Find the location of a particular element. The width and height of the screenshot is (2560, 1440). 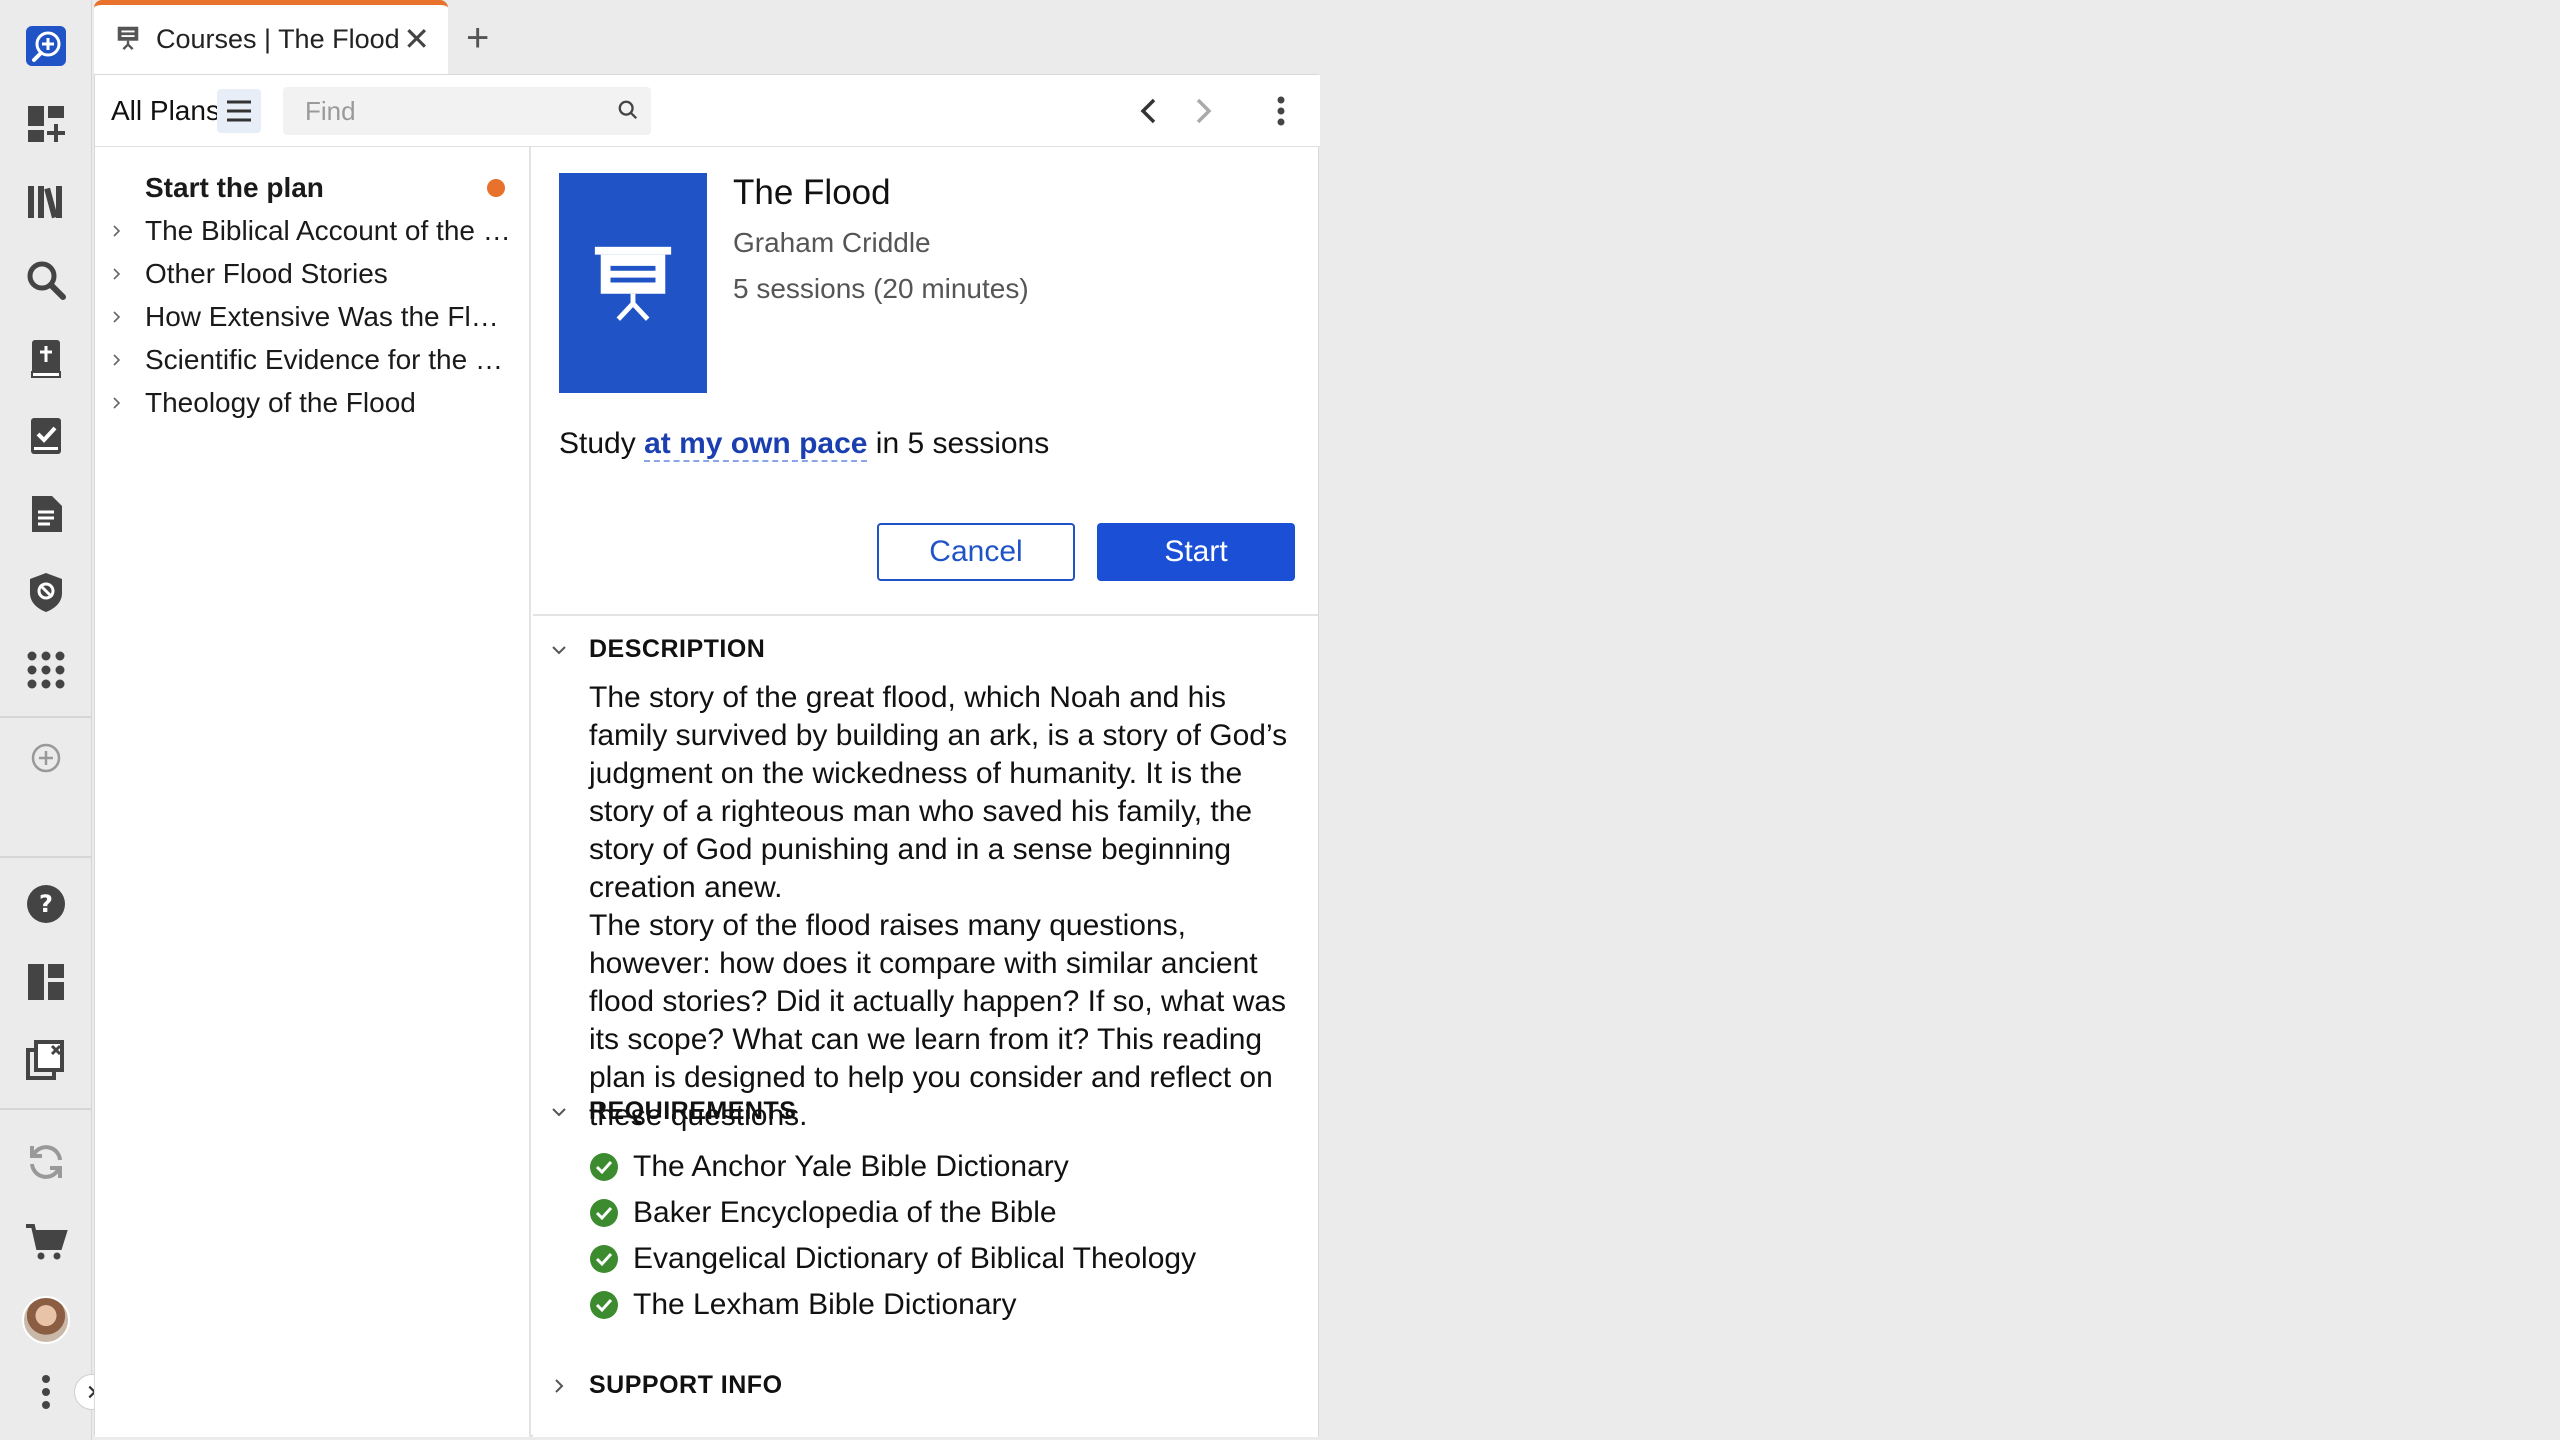

cart-icon is located at coordinates (46, 1242).